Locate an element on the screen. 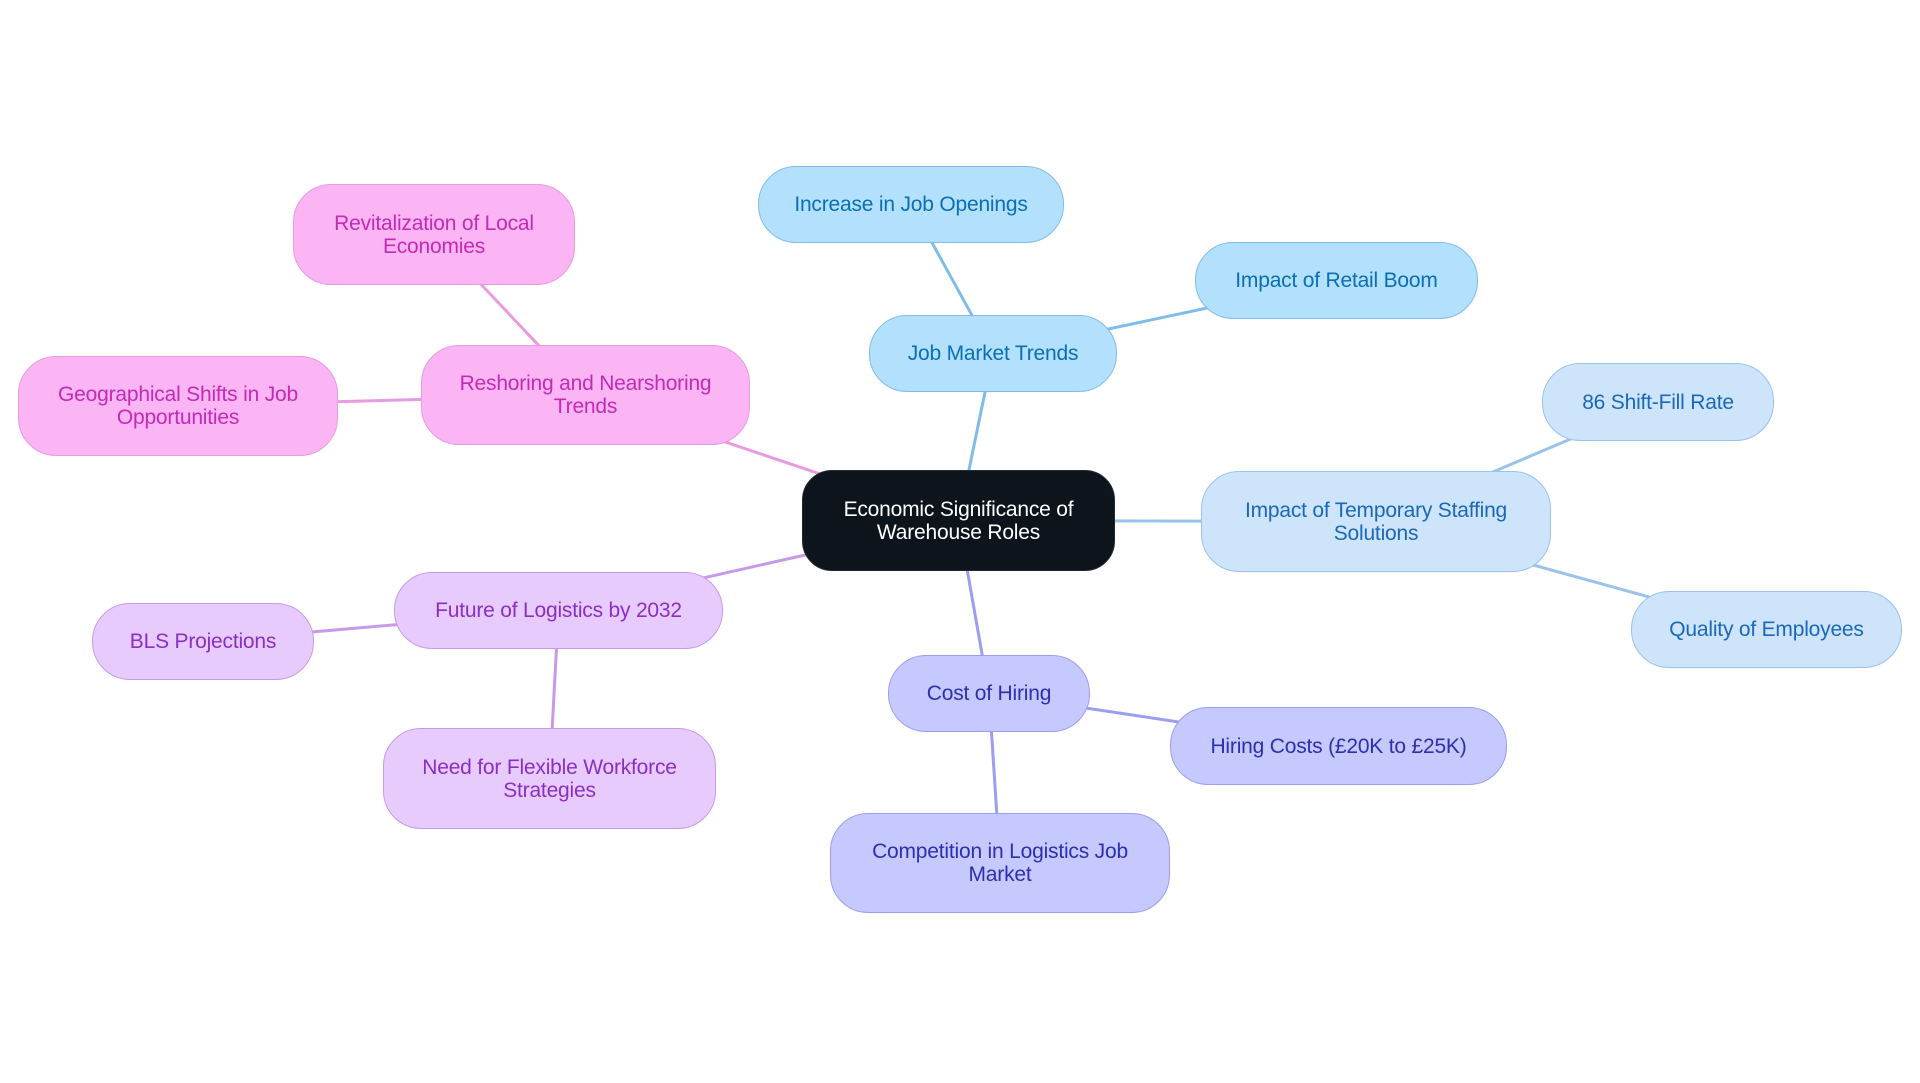 Image resolution: width=1920 pixels, height=1083 pixels. node-label: Revitalization of Local Economies is located at coordinates (434, 234).